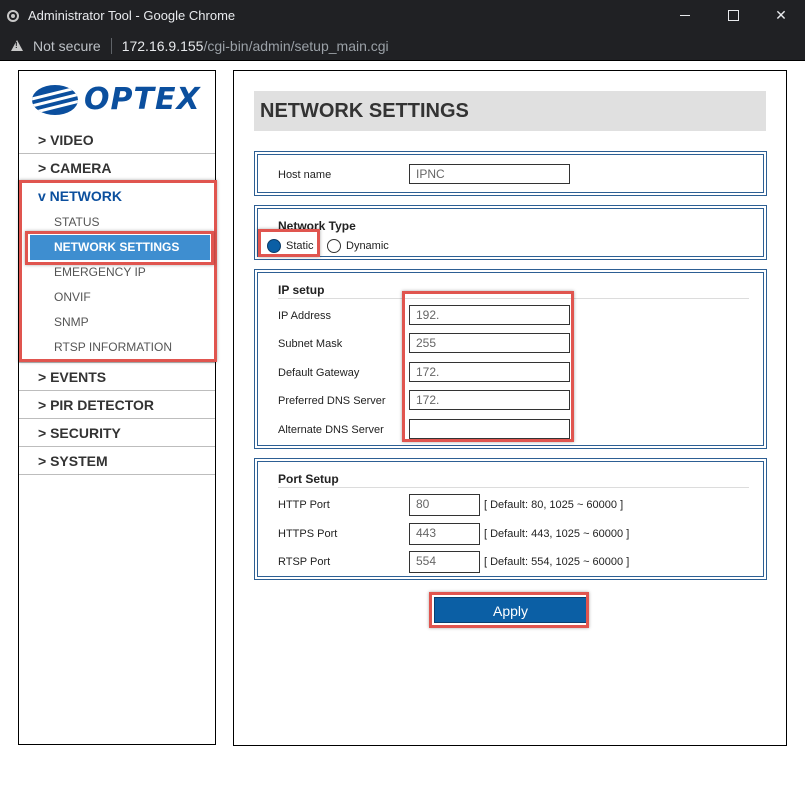  What do you see at coordinates (13, 15) in the screenshot?
I see `chrome-app-icon` at bounding box center [13, 15].